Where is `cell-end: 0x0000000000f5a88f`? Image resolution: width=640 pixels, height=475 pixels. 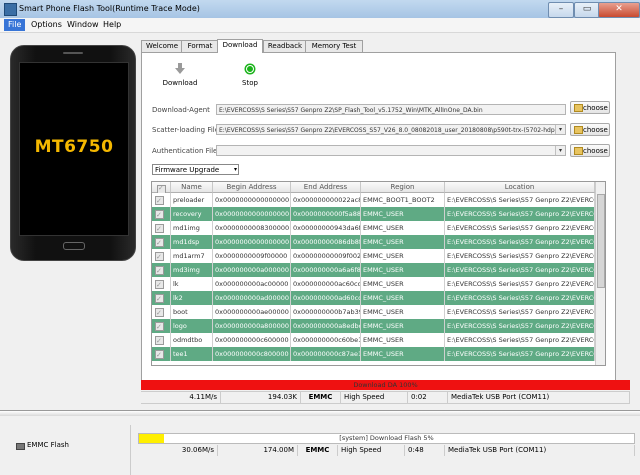
cell-end: 0x0000000000f5a88f is located at coordinates (326, 214).